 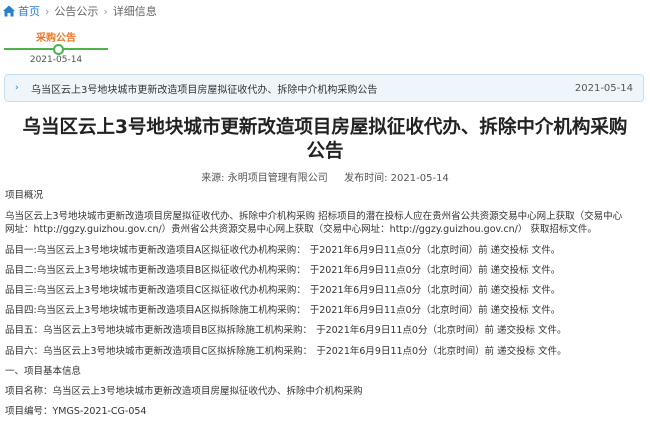 What do you see at coordinates (76, 11) in the screenshot?
I see `breadcrumb-item-announcements: 公告公示` at bounding box center [76, 11].